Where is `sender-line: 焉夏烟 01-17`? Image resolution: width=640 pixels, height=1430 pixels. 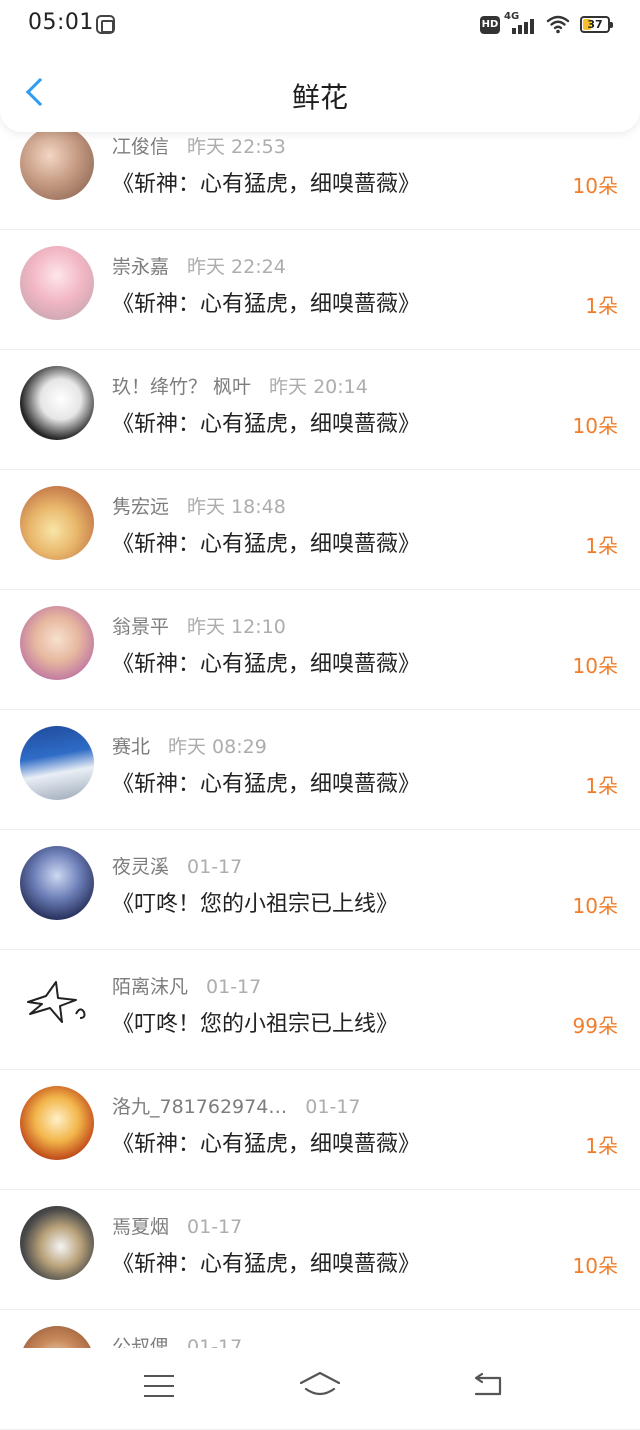 sender-line: 焉夏烟 01-17 is located at coordinates (177, 1225).